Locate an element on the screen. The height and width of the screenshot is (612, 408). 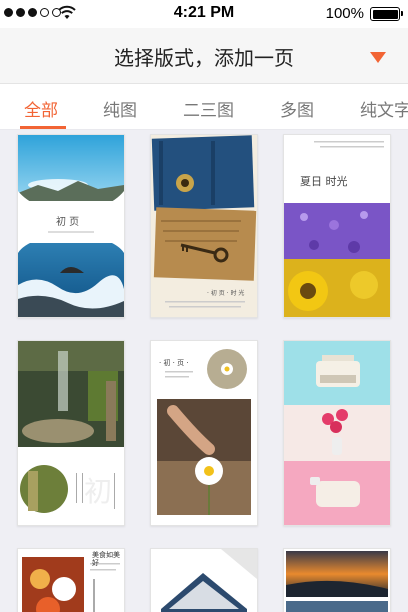
template-card-food: 美食如美好 is located at coordinates (71, 580).